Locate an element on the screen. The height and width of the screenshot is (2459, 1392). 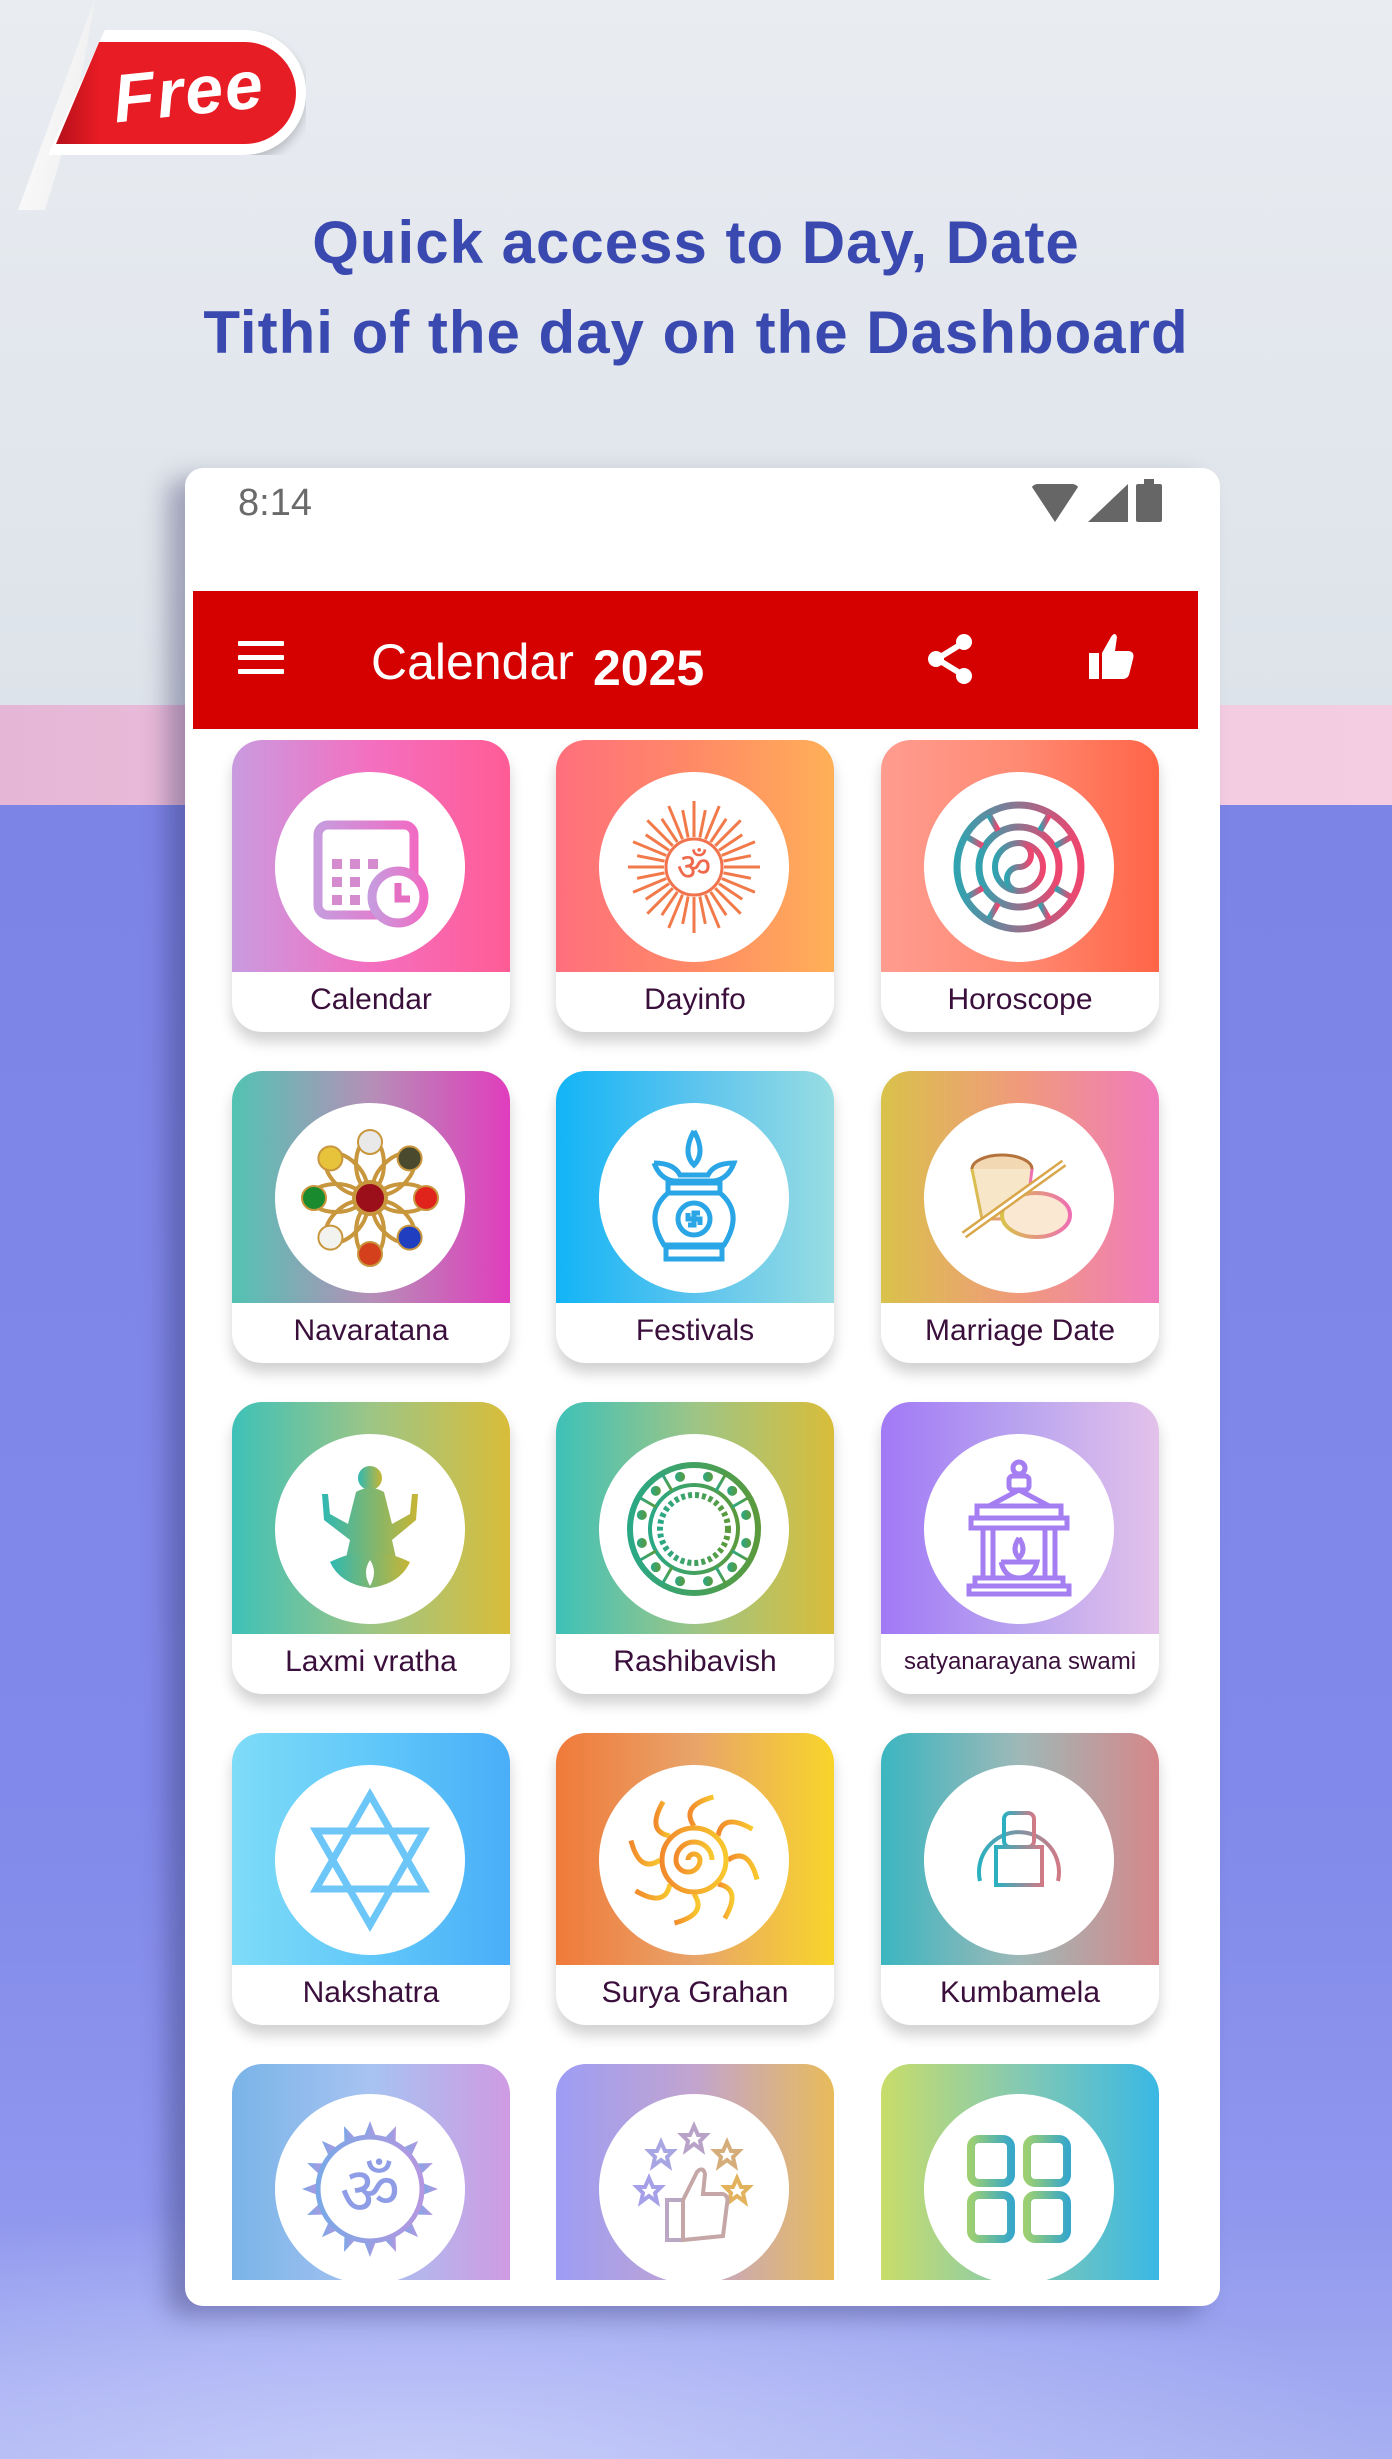
tile-rating-thumbs-up is located at coordinates (695, 2172).